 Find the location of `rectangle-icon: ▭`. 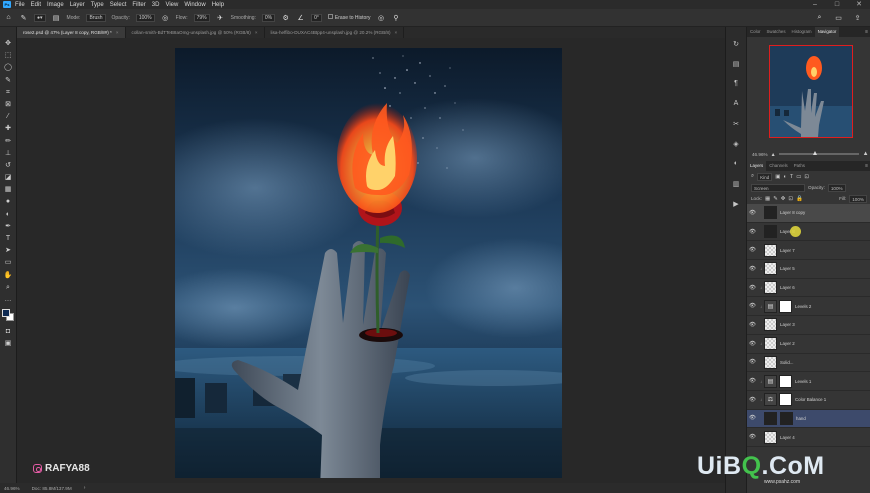

rectangle-icon: ▭ is located at coordinates (8, 262).